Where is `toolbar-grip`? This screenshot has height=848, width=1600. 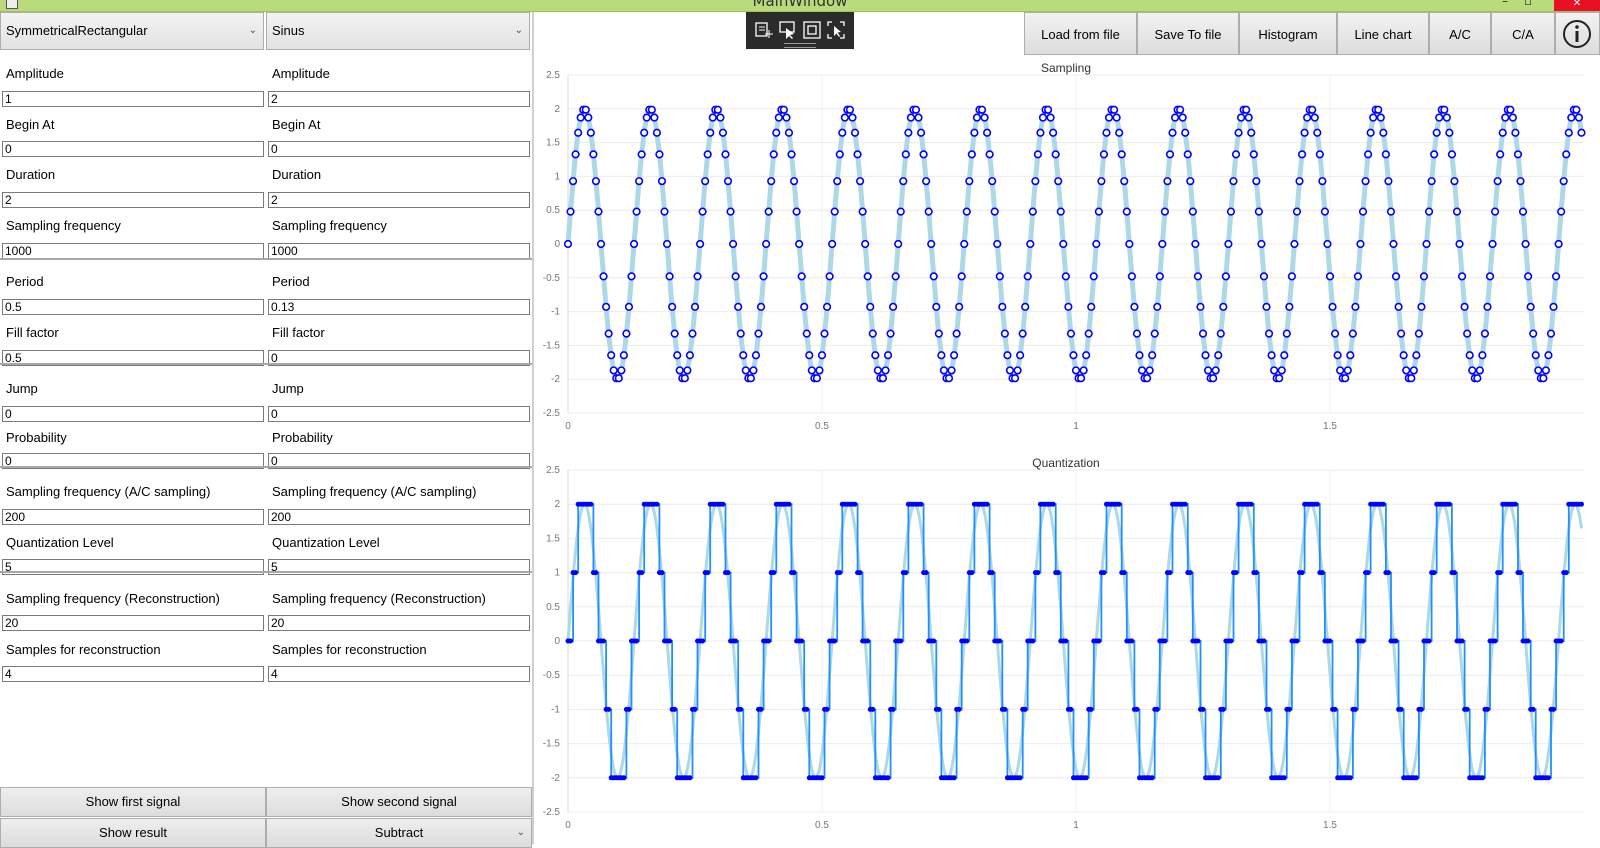
toolbar-grip is located at coordinates (800, 45).